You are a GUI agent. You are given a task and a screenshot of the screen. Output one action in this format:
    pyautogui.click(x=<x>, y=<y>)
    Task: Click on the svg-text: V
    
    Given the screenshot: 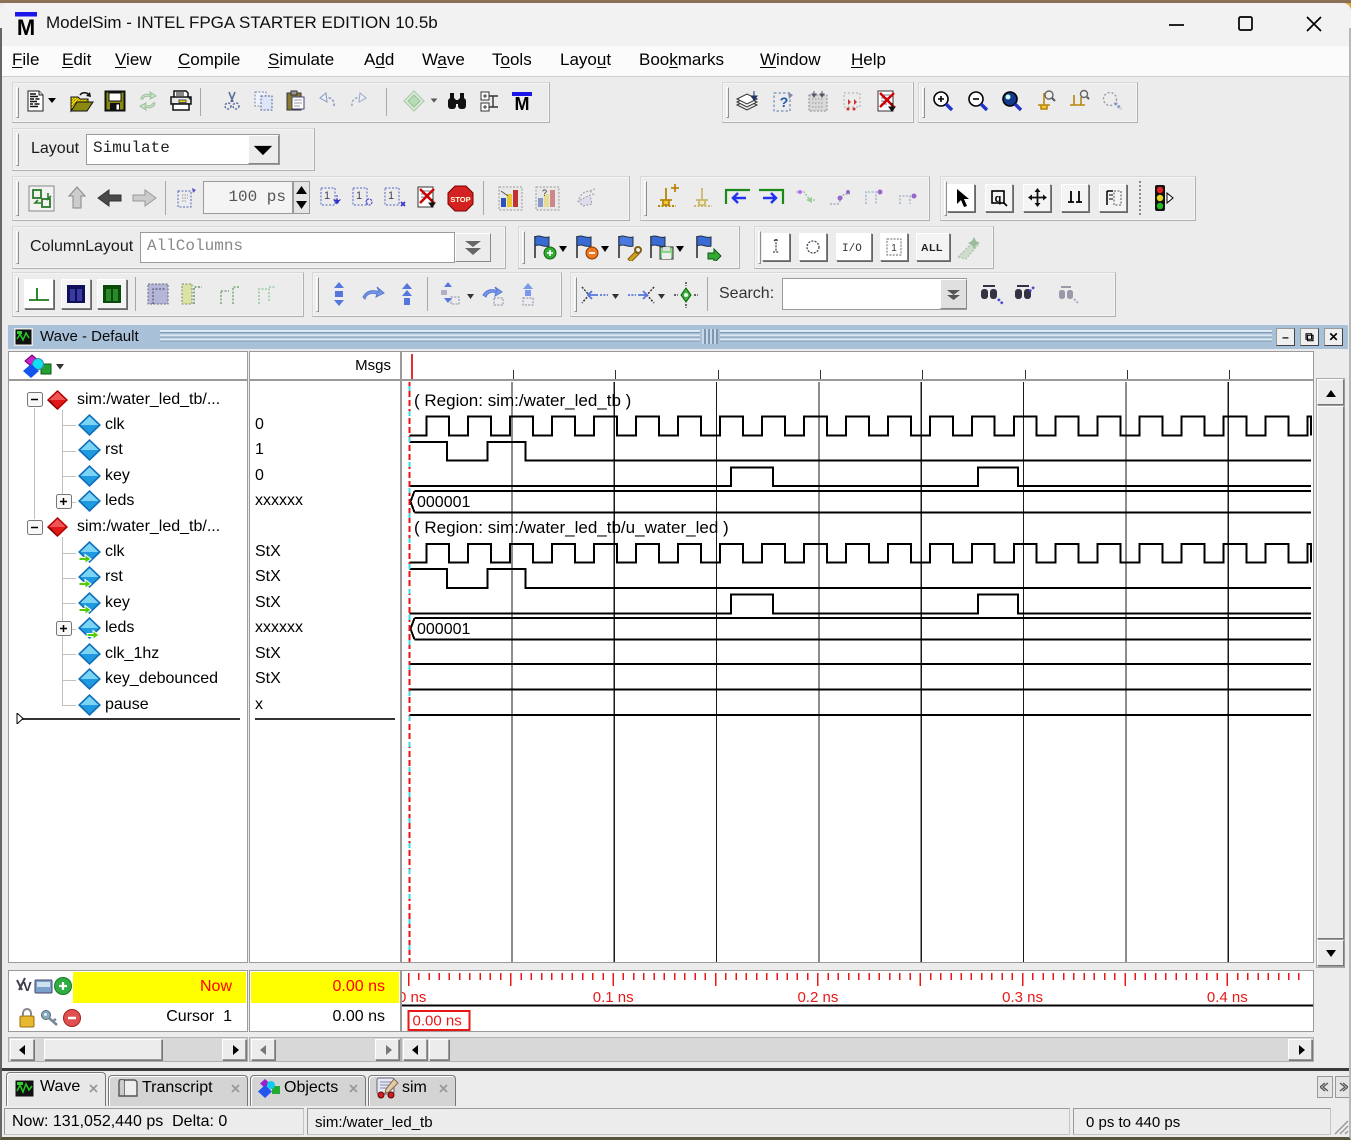 What is the action you would take?
    pyautogui.click(x=27, y=986)
    